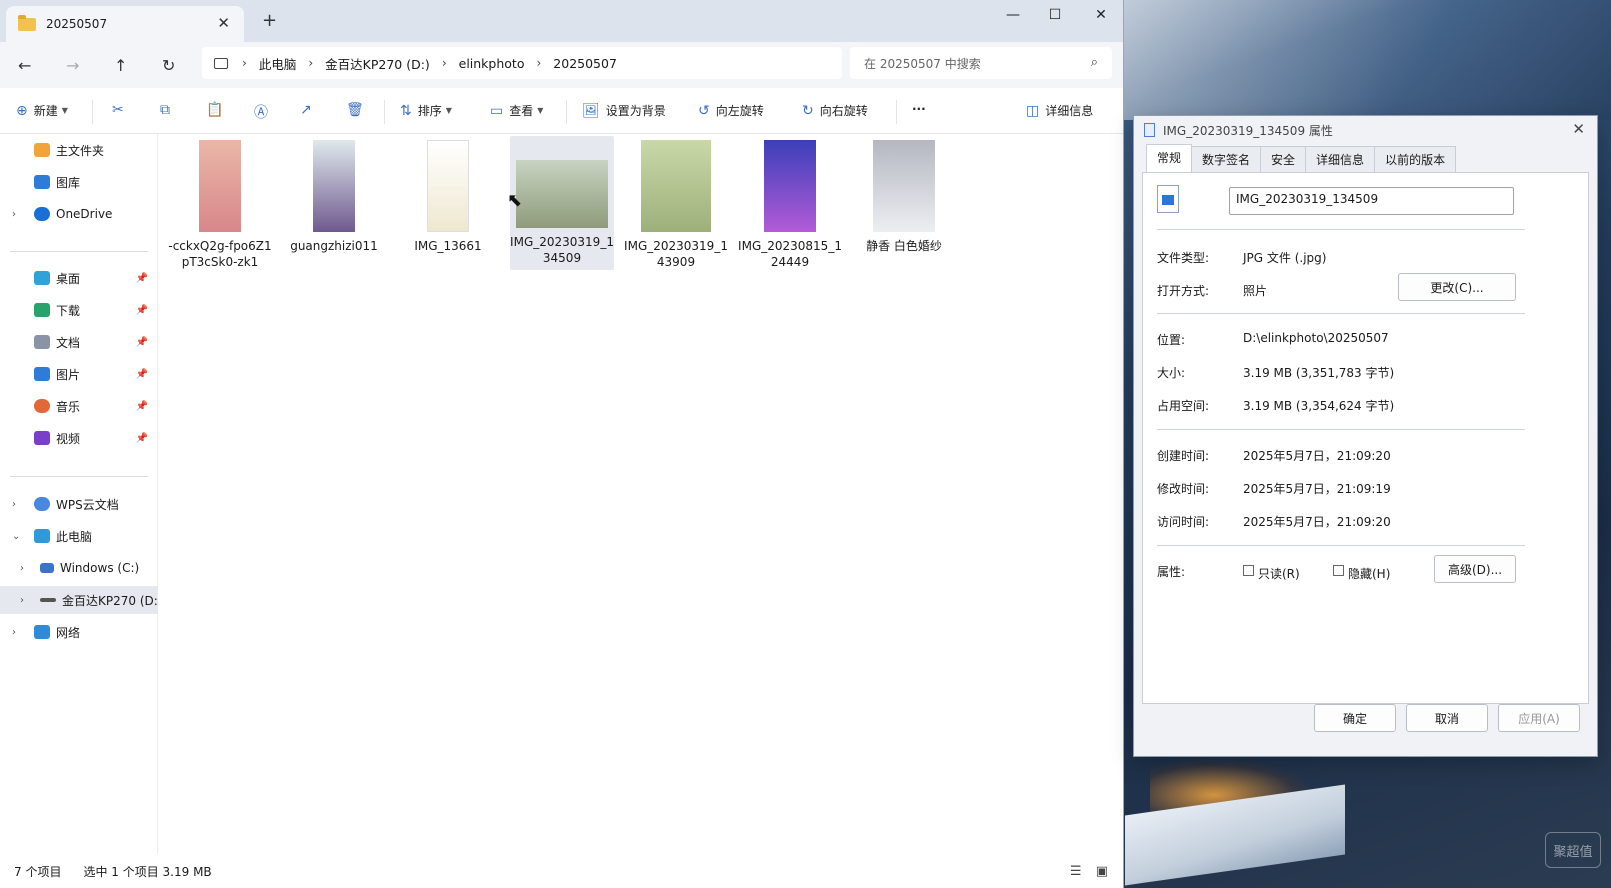  Describe the element at coordinates (79, 278) in the screenshot. I see `sidebar-item-desktop: 桌面 📌` at that location.